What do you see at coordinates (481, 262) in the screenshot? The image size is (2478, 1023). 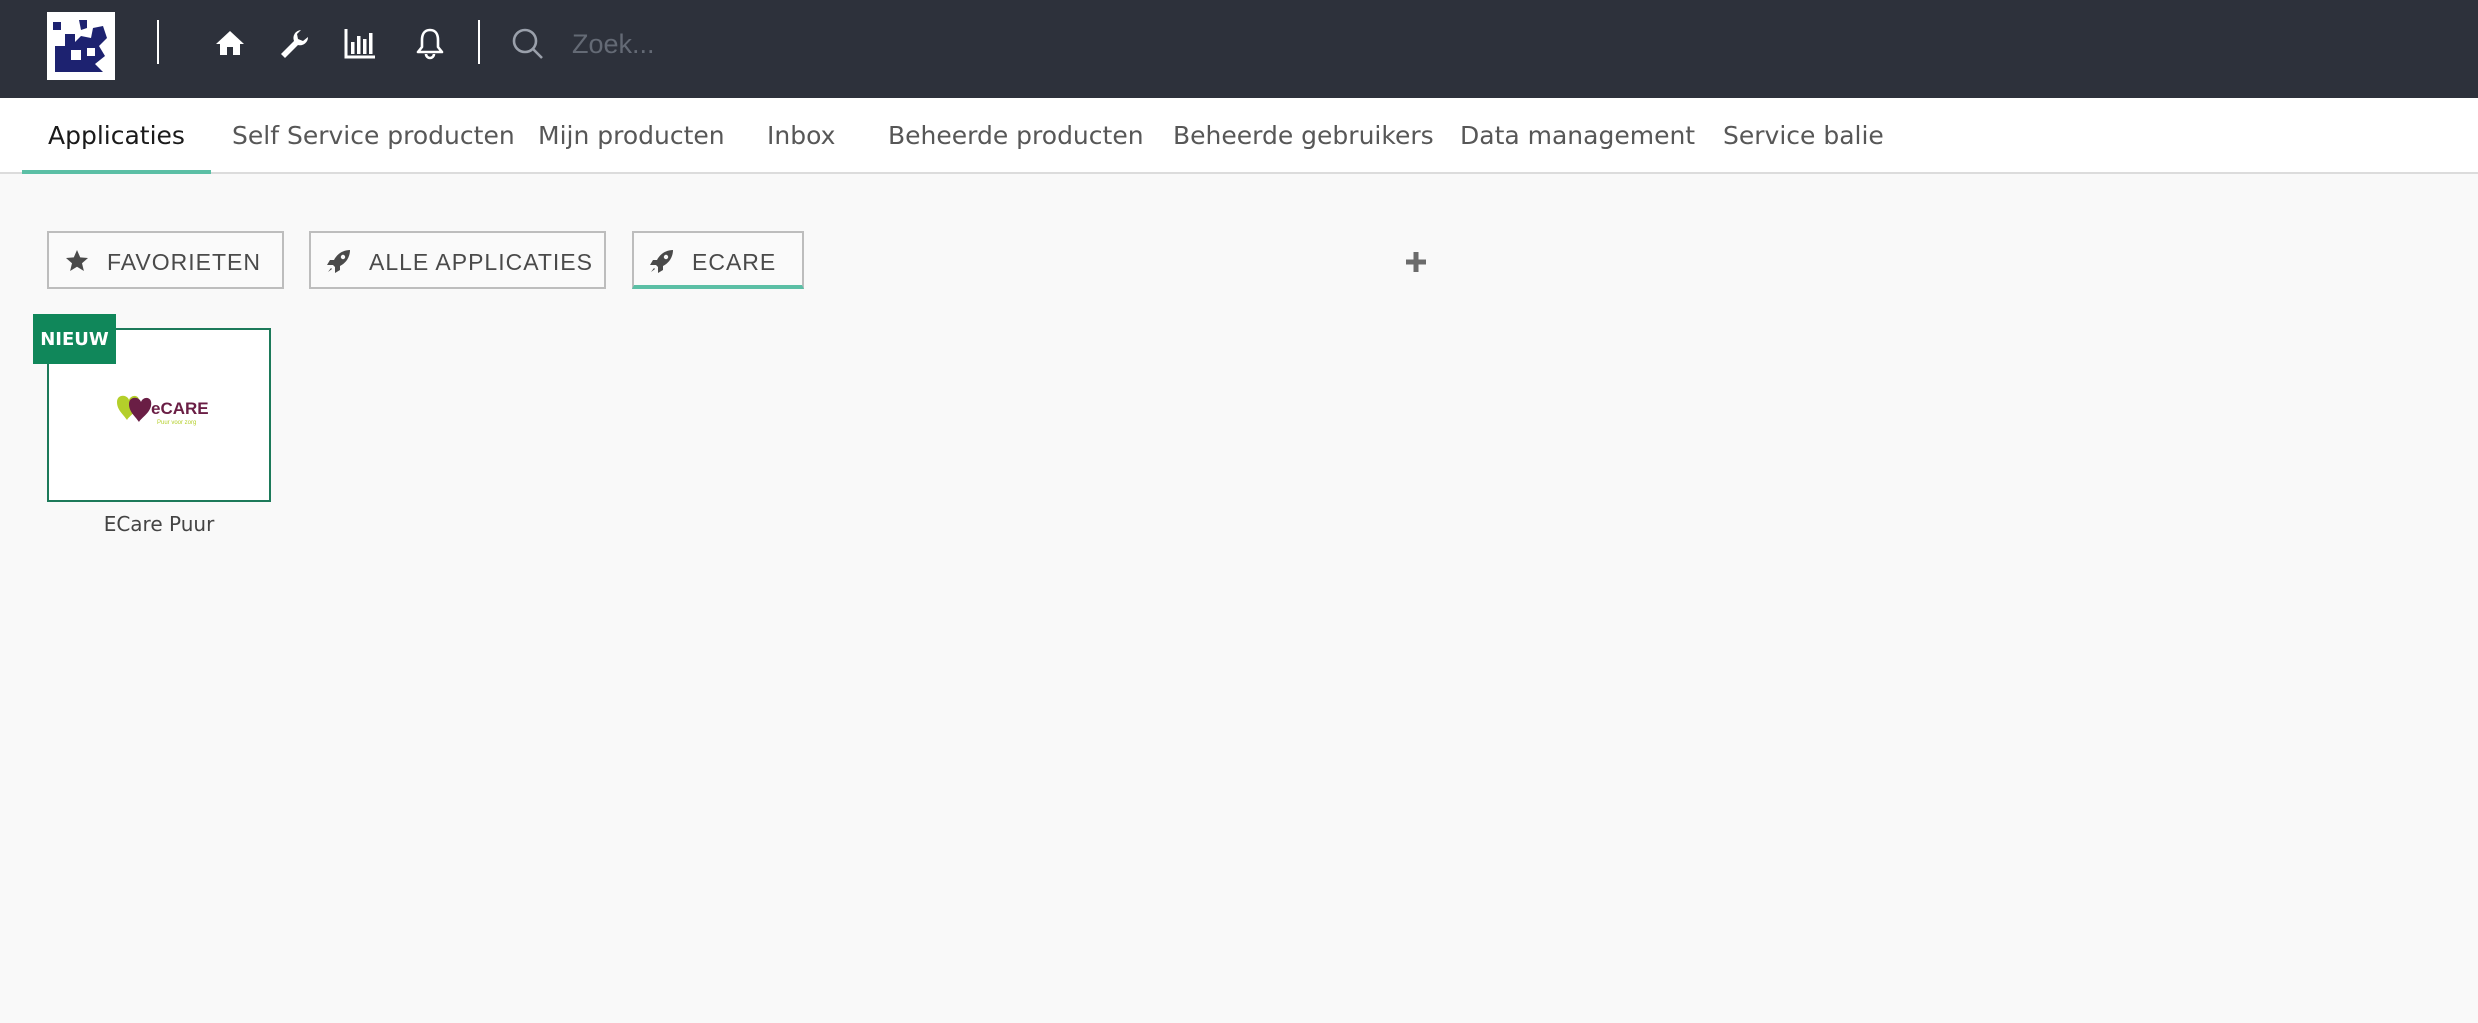 I see `category-label: ALLE APPLICATIES` at bounding box center [481, 262].